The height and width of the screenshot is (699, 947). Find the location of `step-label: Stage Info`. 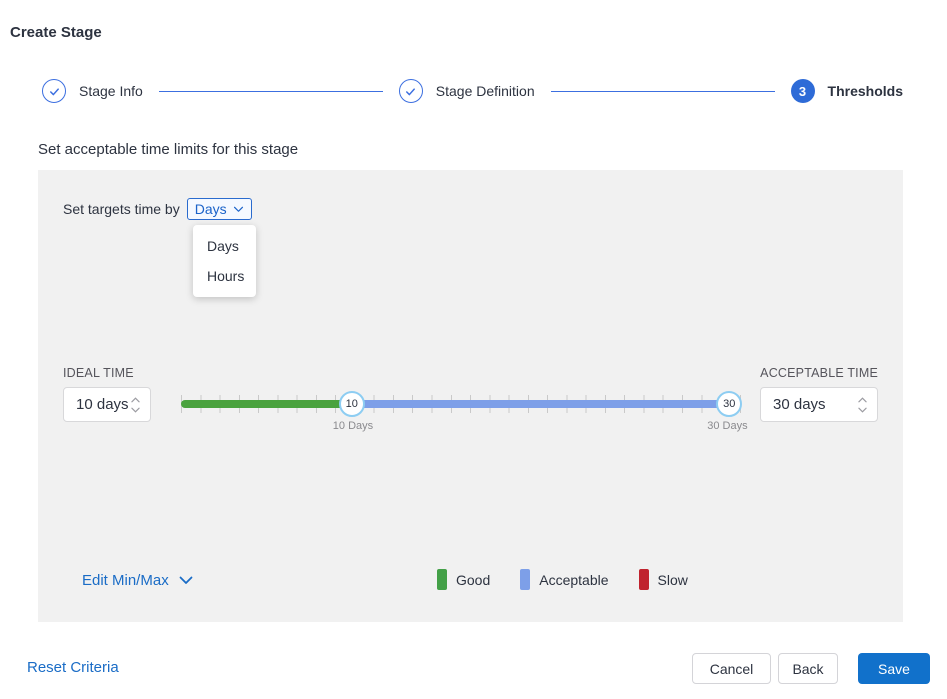

step-label: Stage Info is located at coordinates (111, 91).